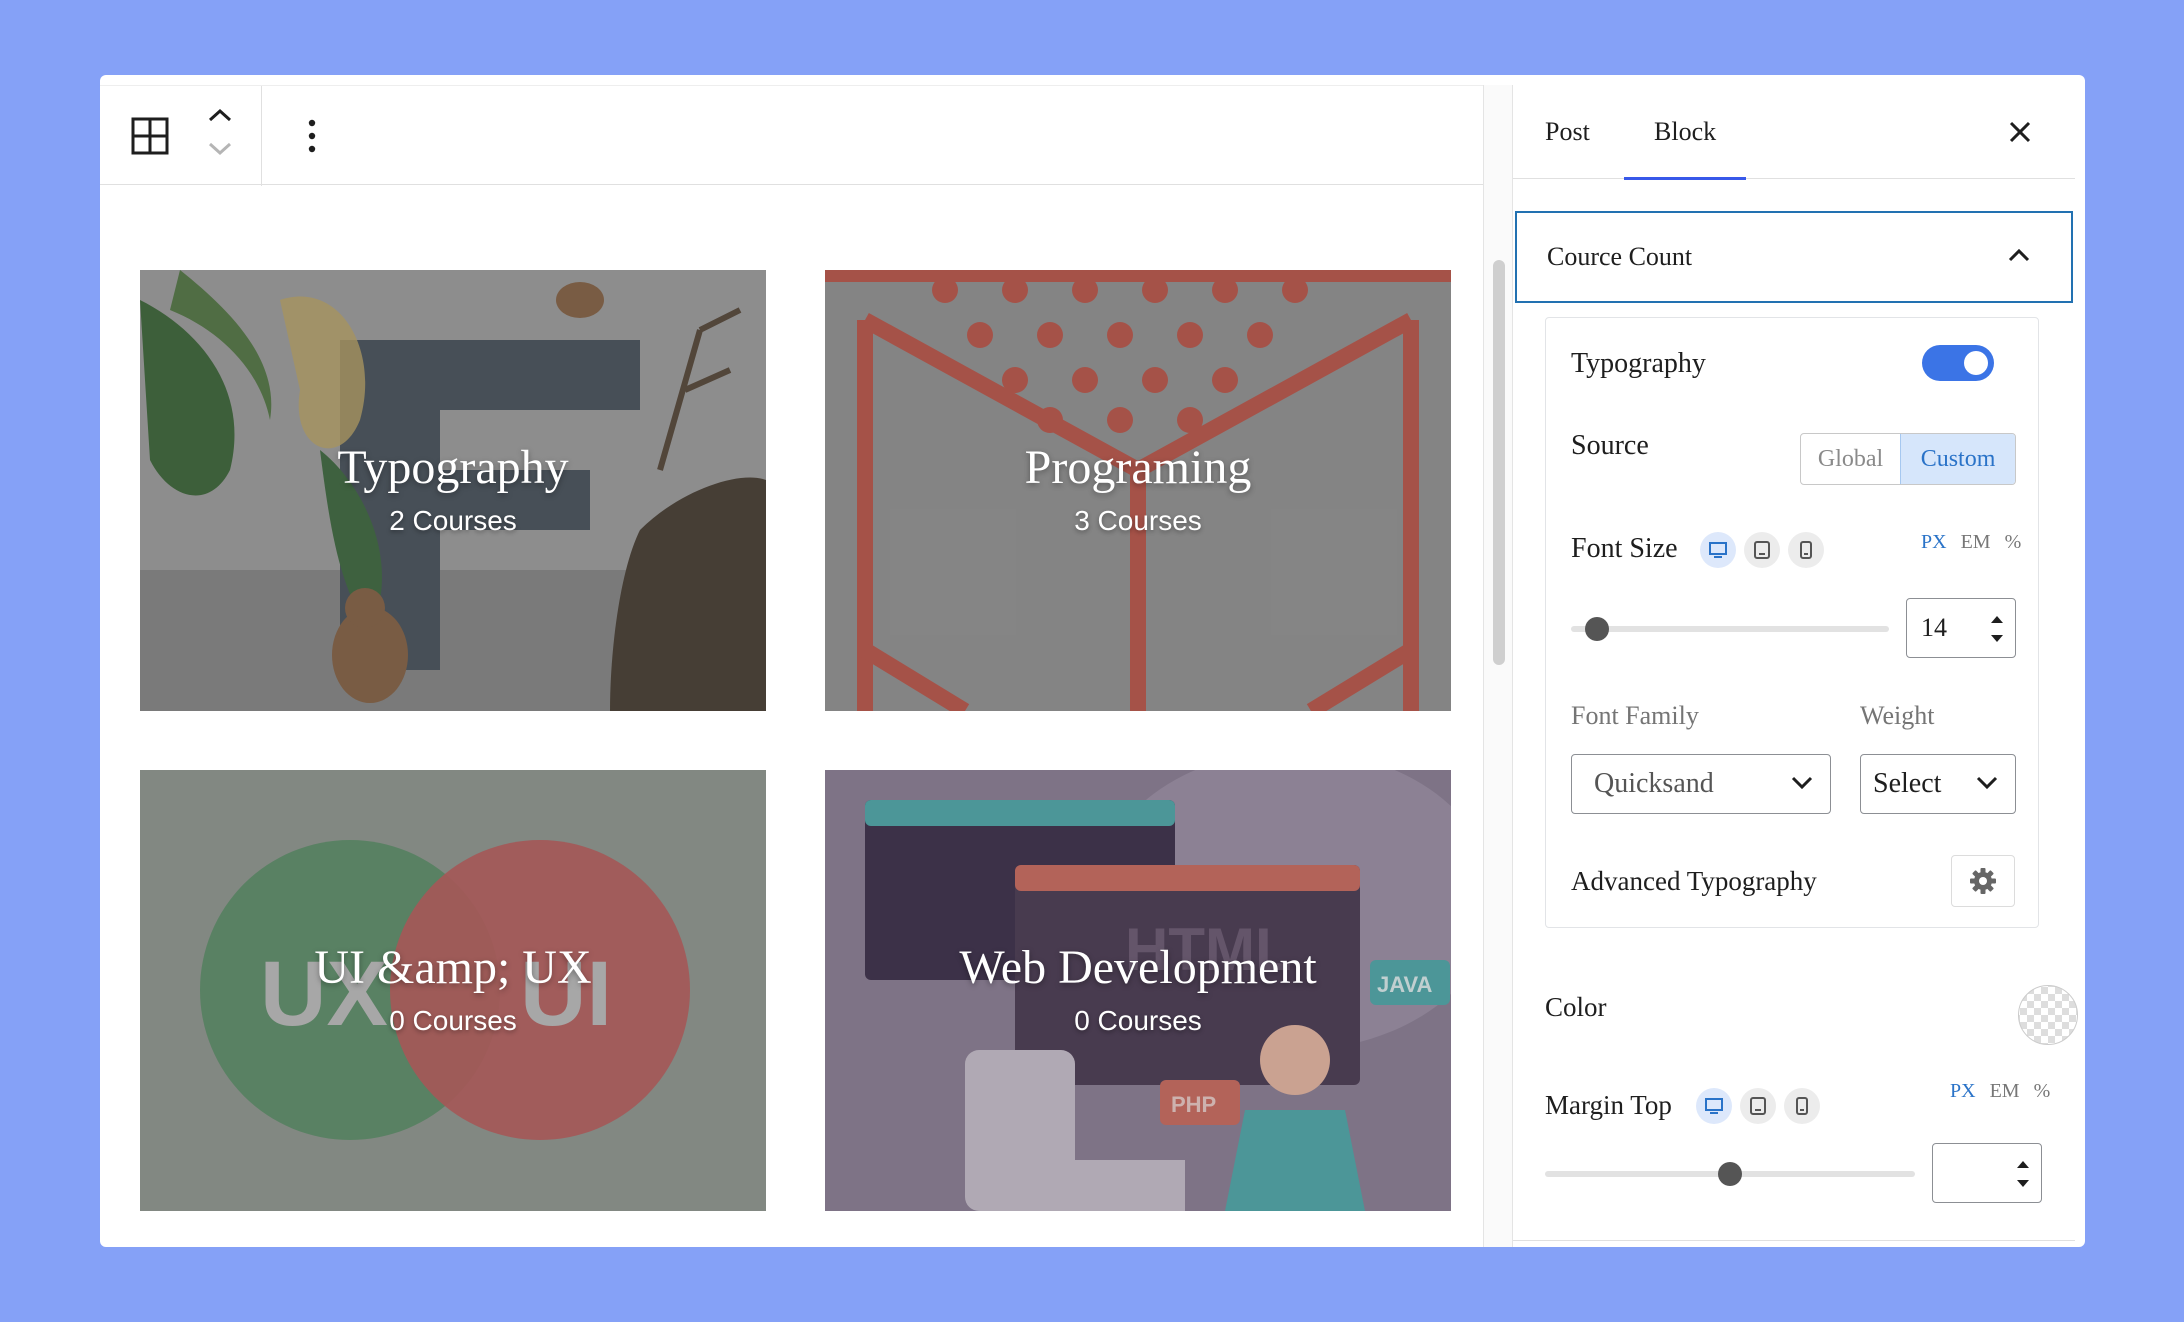 This screenshot has width=2184, height=1322. I want to click on table-grid-icon, so click(150, 136).